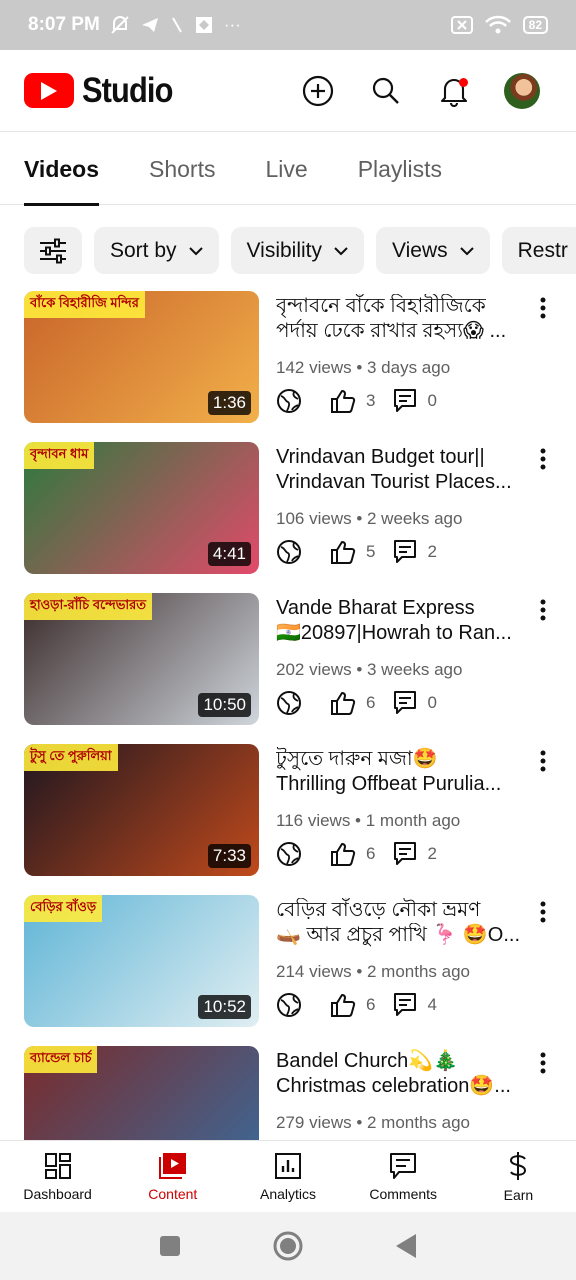  Describe the element at coordinates (297, 250) in the screenshot. I see `visibility-chip: Visibility` at that location.